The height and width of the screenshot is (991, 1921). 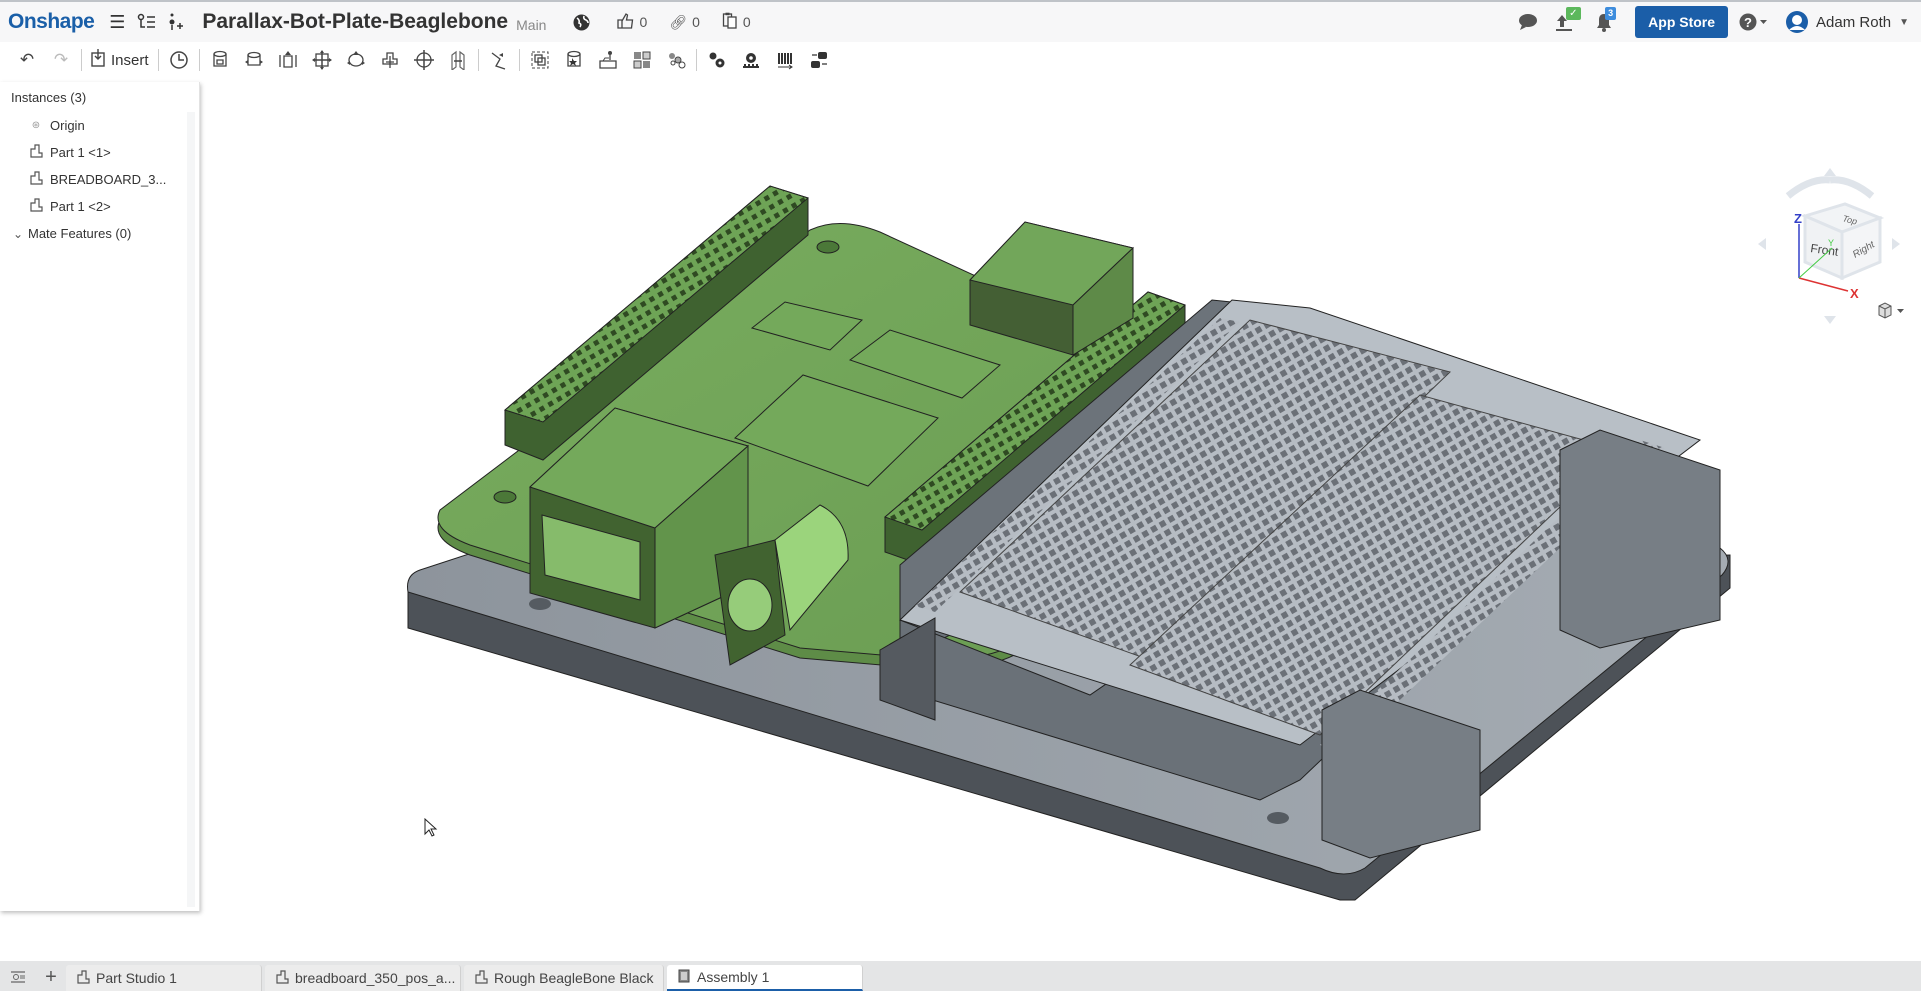 What do you see at coordinates (730, 22) in the screenshot?
I see `copy-icon` at bounding box center [730, 22].